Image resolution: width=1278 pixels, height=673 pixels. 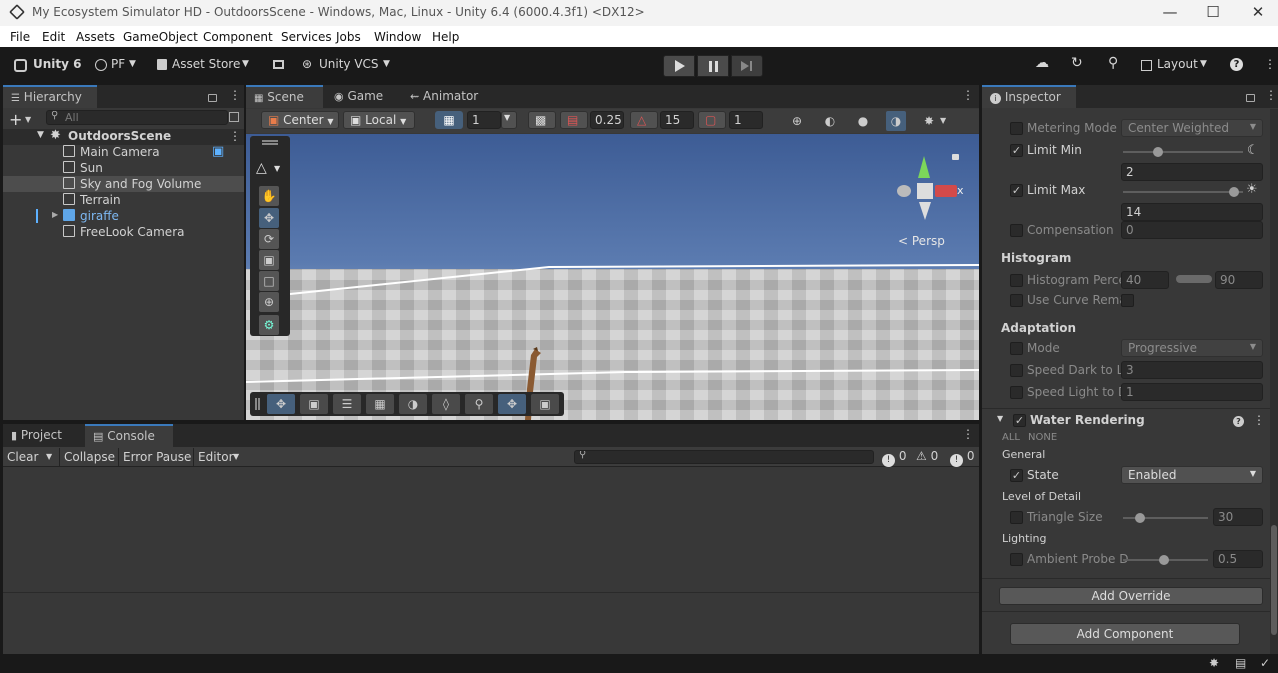 I want to click on move-view-icon: ✥, so click(x=281, y=404).